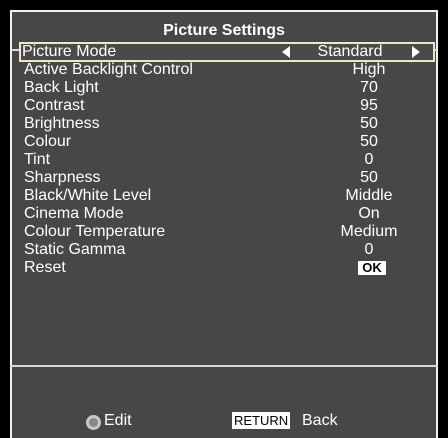 This screenshot has width=448, height=438. Describe the element at coordinates (320, 420) in the screenshot. I see `back-hint-label: Back` at that location.